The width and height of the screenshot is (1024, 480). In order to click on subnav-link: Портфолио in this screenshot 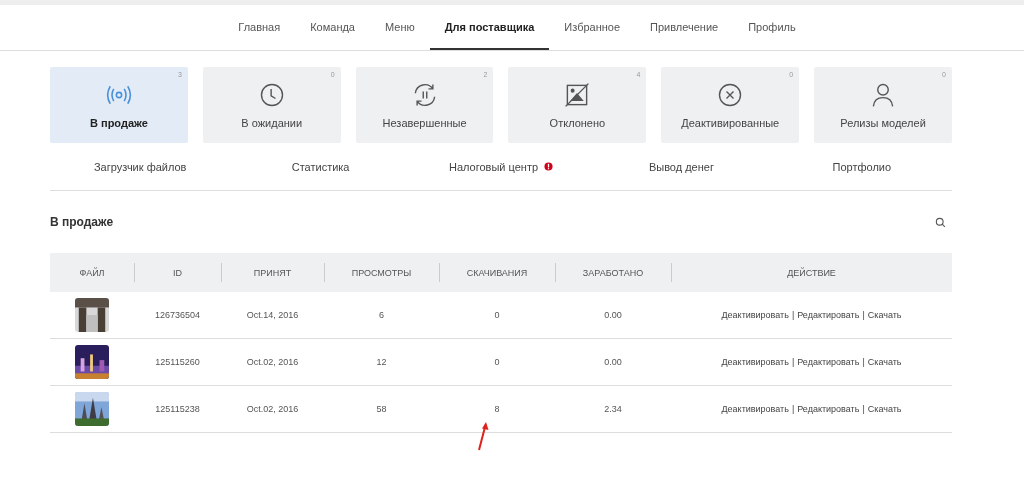, I will do `click(862, 166)`.